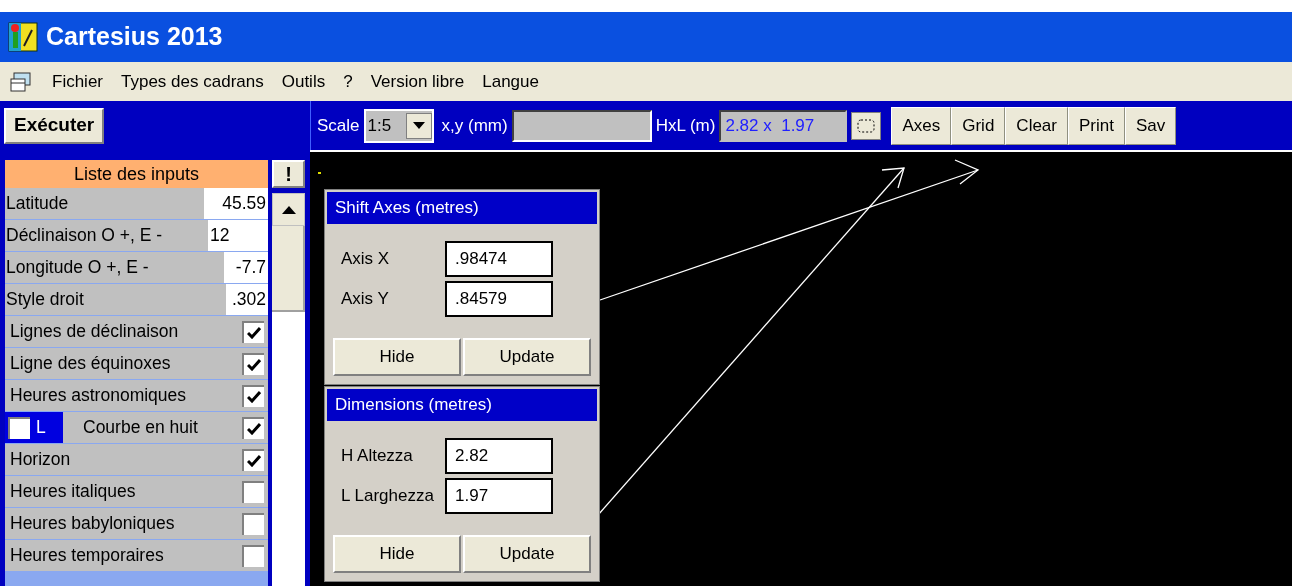  What do you see at coordinates (84, 236) in the screenshot?
I see `input-label: Déclinaison O +, E -` at bounding box center [84, 236].